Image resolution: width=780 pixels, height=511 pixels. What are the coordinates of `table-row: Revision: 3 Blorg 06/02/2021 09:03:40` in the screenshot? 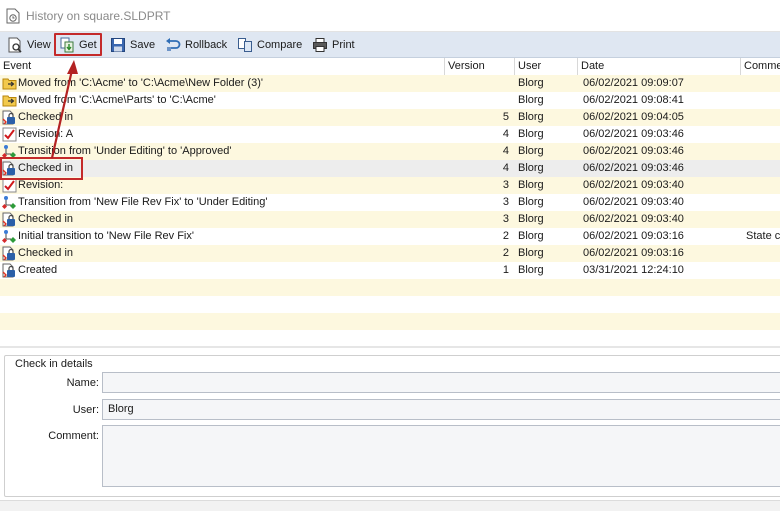 It's located at (390, 185).